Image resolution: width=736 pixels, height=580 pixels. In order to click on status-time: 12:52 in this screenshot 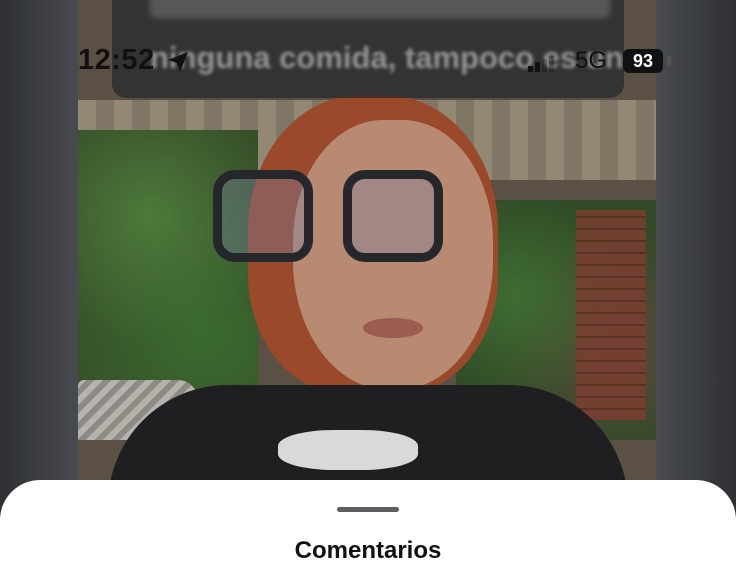, I will do `click(116, 60)`.